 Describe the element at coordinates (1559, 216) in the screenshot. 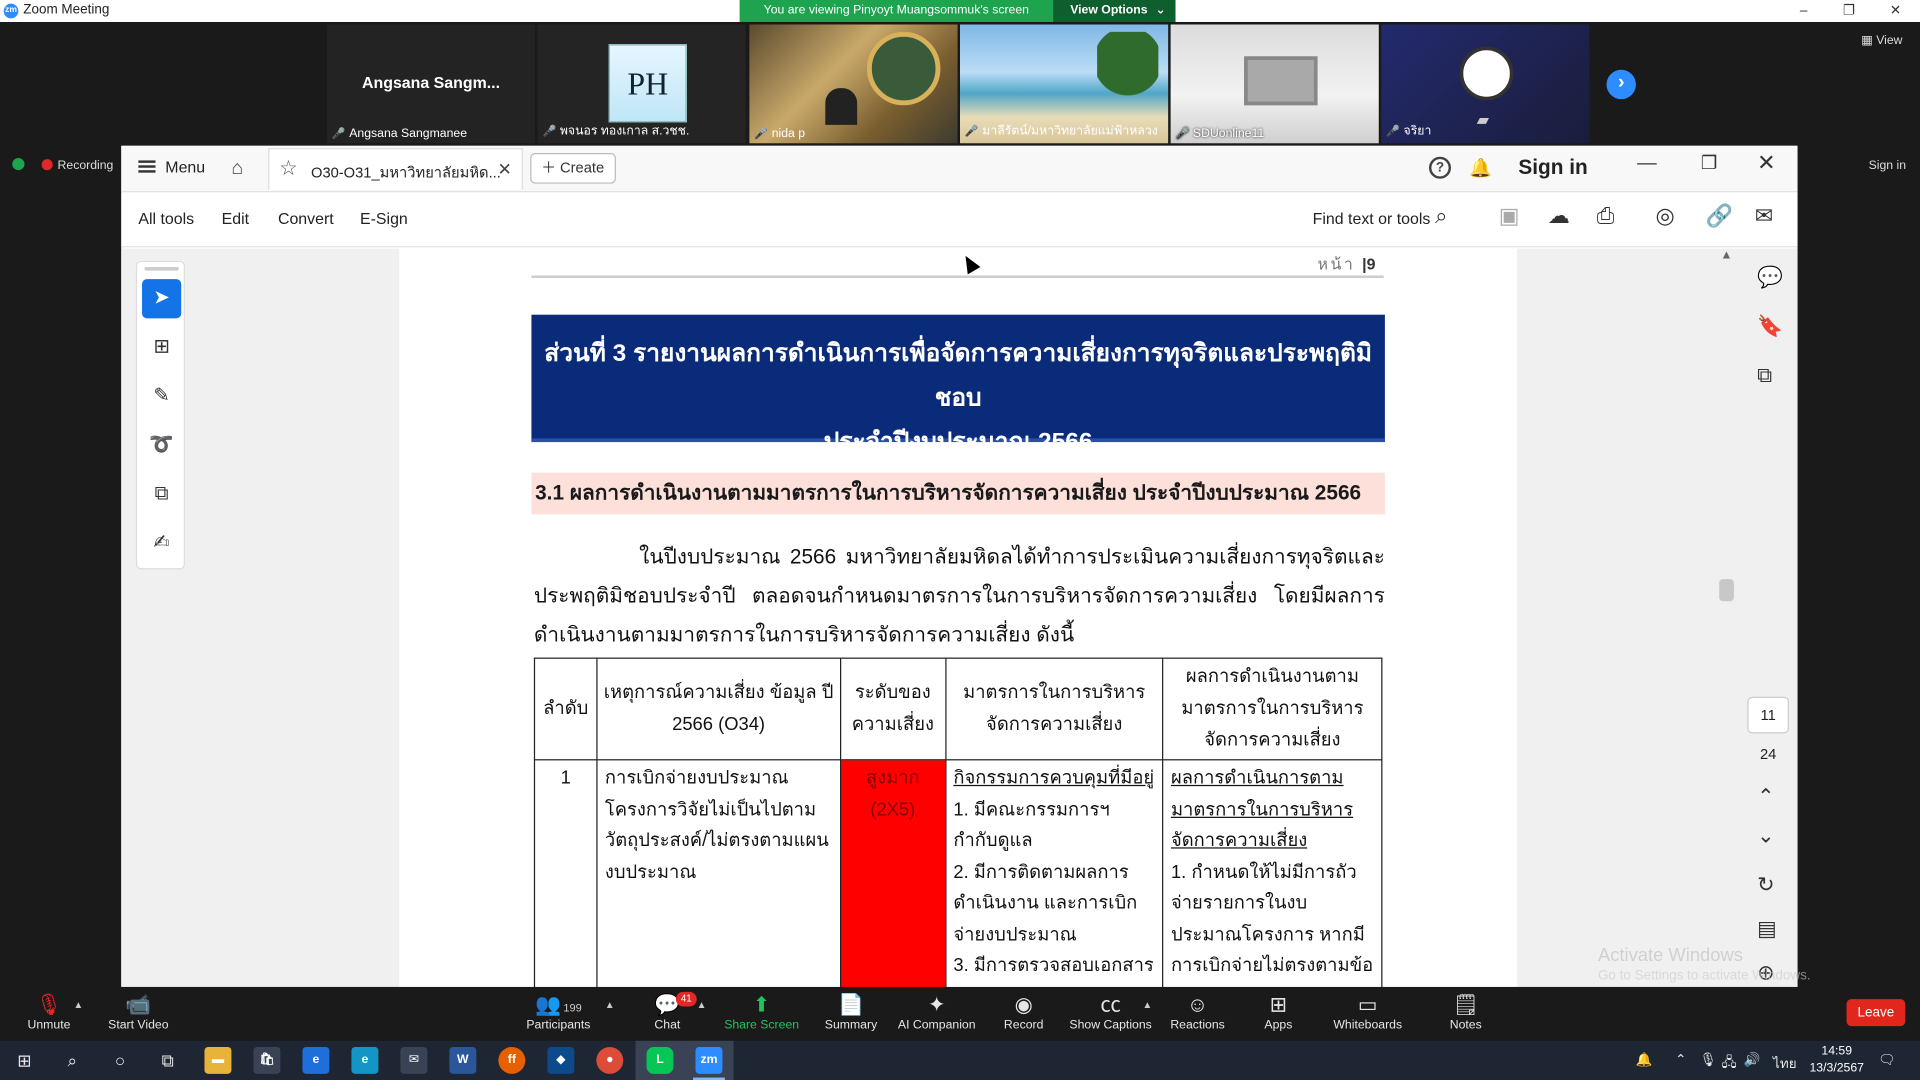

I see `upload-cloud-icon: ☁` at that location.